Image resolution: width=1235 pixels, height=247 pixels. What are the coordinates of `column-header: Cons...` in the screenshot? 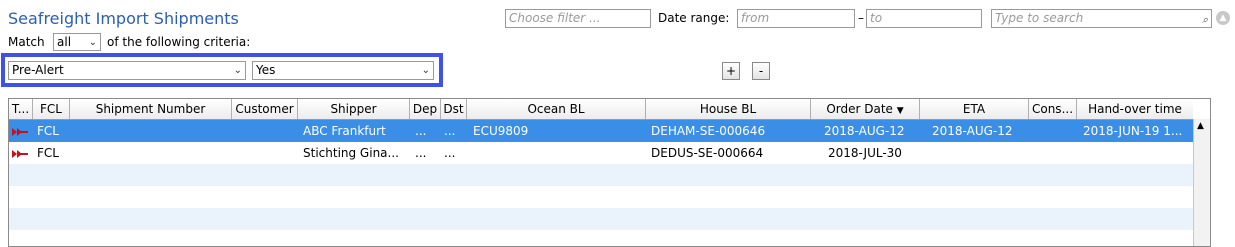 It's located at (1053, 109).